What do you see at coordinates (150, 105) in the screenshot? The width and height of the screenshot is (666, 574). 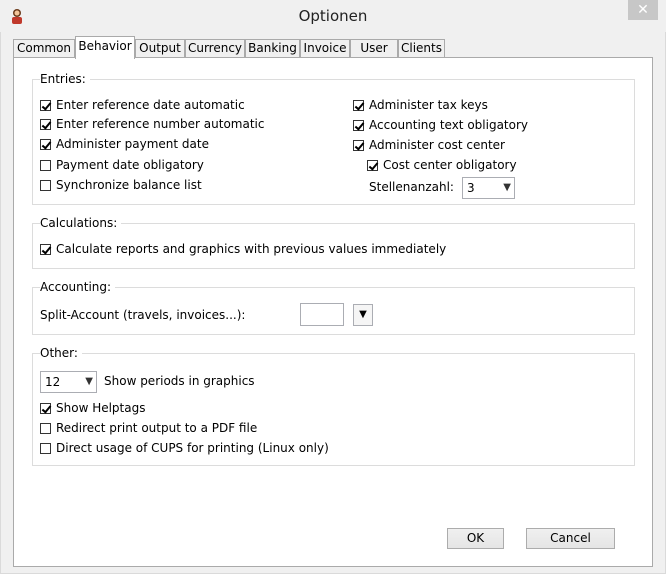 I see `checkbox-label: Enter reference date automatic` at bounding box center [150, 105].